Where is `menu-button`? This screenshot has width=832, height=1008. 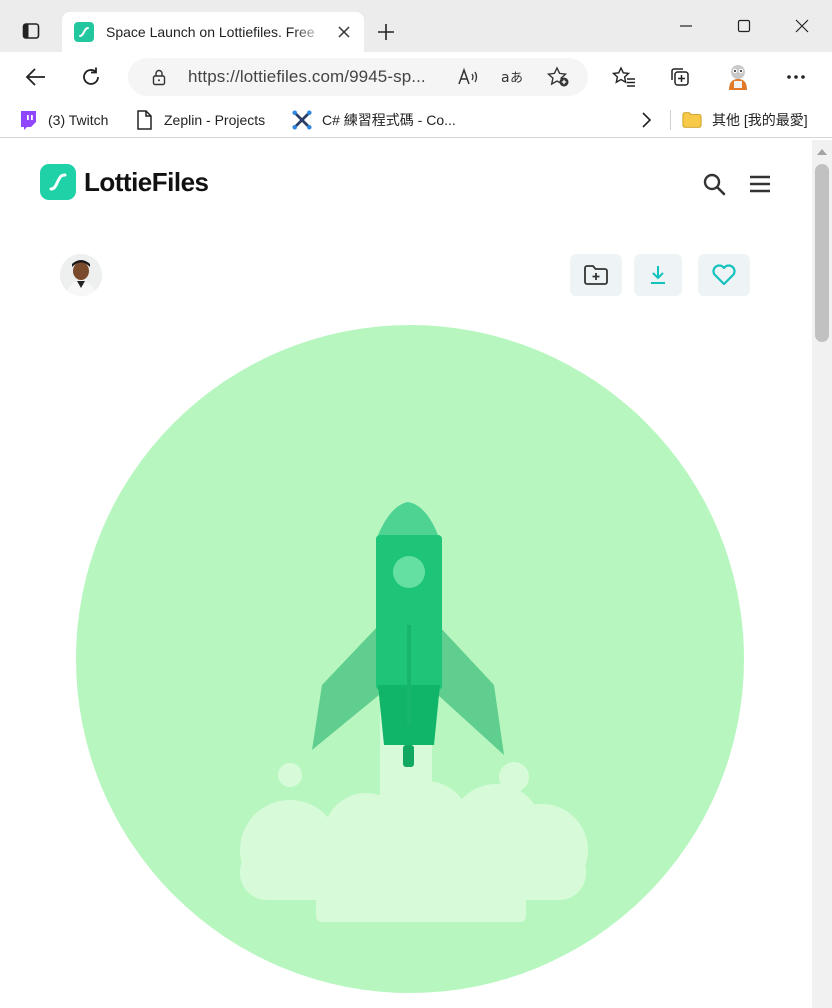 menu-button is located at coordinates (760, 184).